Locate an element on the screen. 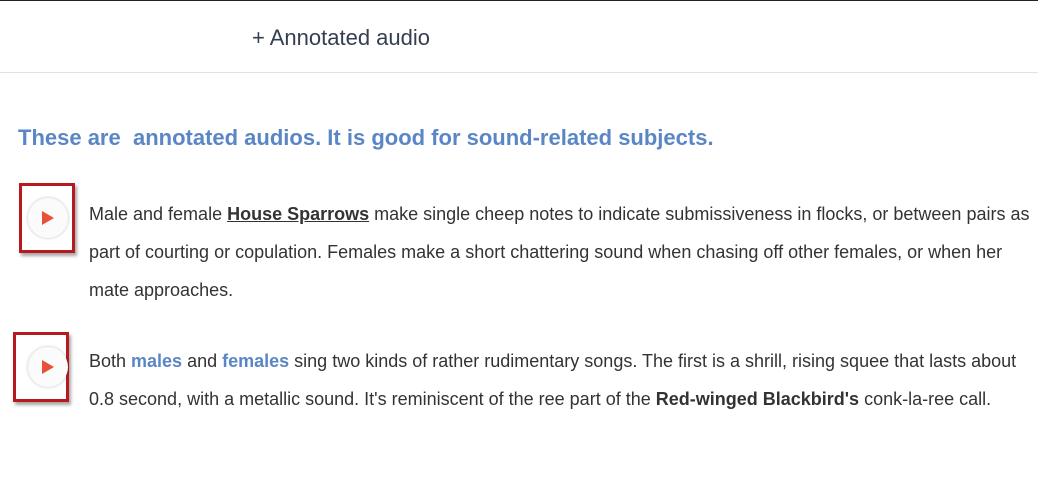 The height and width of the screenshot is (491, 1038). red-winged-blackbird-label: Red-winged Blackbird's is located at coordinates (757, 399).